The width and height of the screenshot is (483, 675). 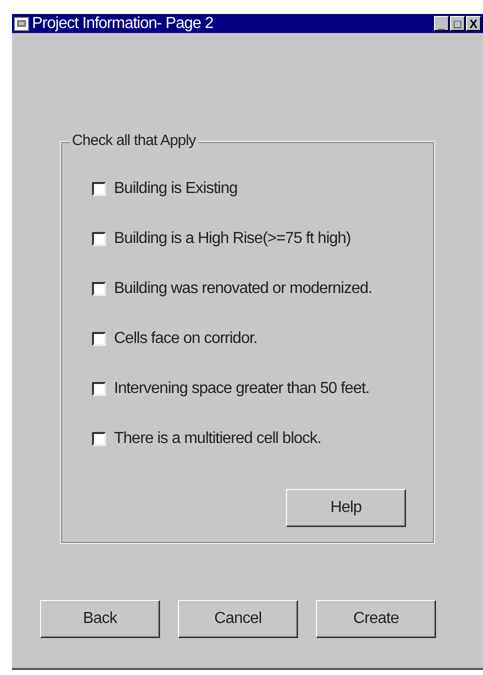 What do you see at coordinates (134, 141) in the screenshot?
I see `group-title: Check all that Apply` at bounding box center [134, 141].